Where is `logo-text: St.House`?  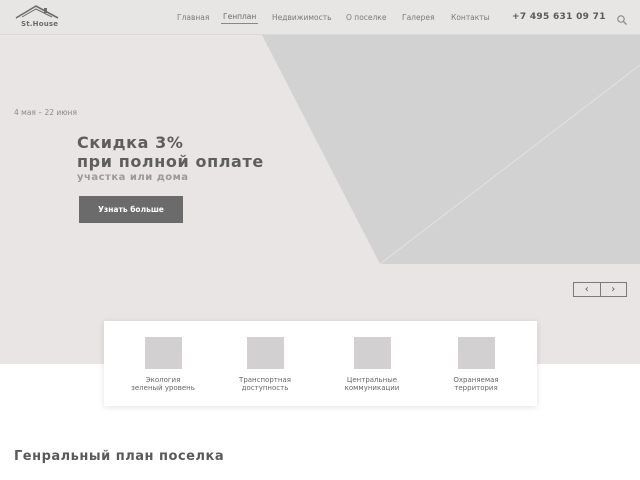
logo-text: St.House is located at coordinates (40, 24).